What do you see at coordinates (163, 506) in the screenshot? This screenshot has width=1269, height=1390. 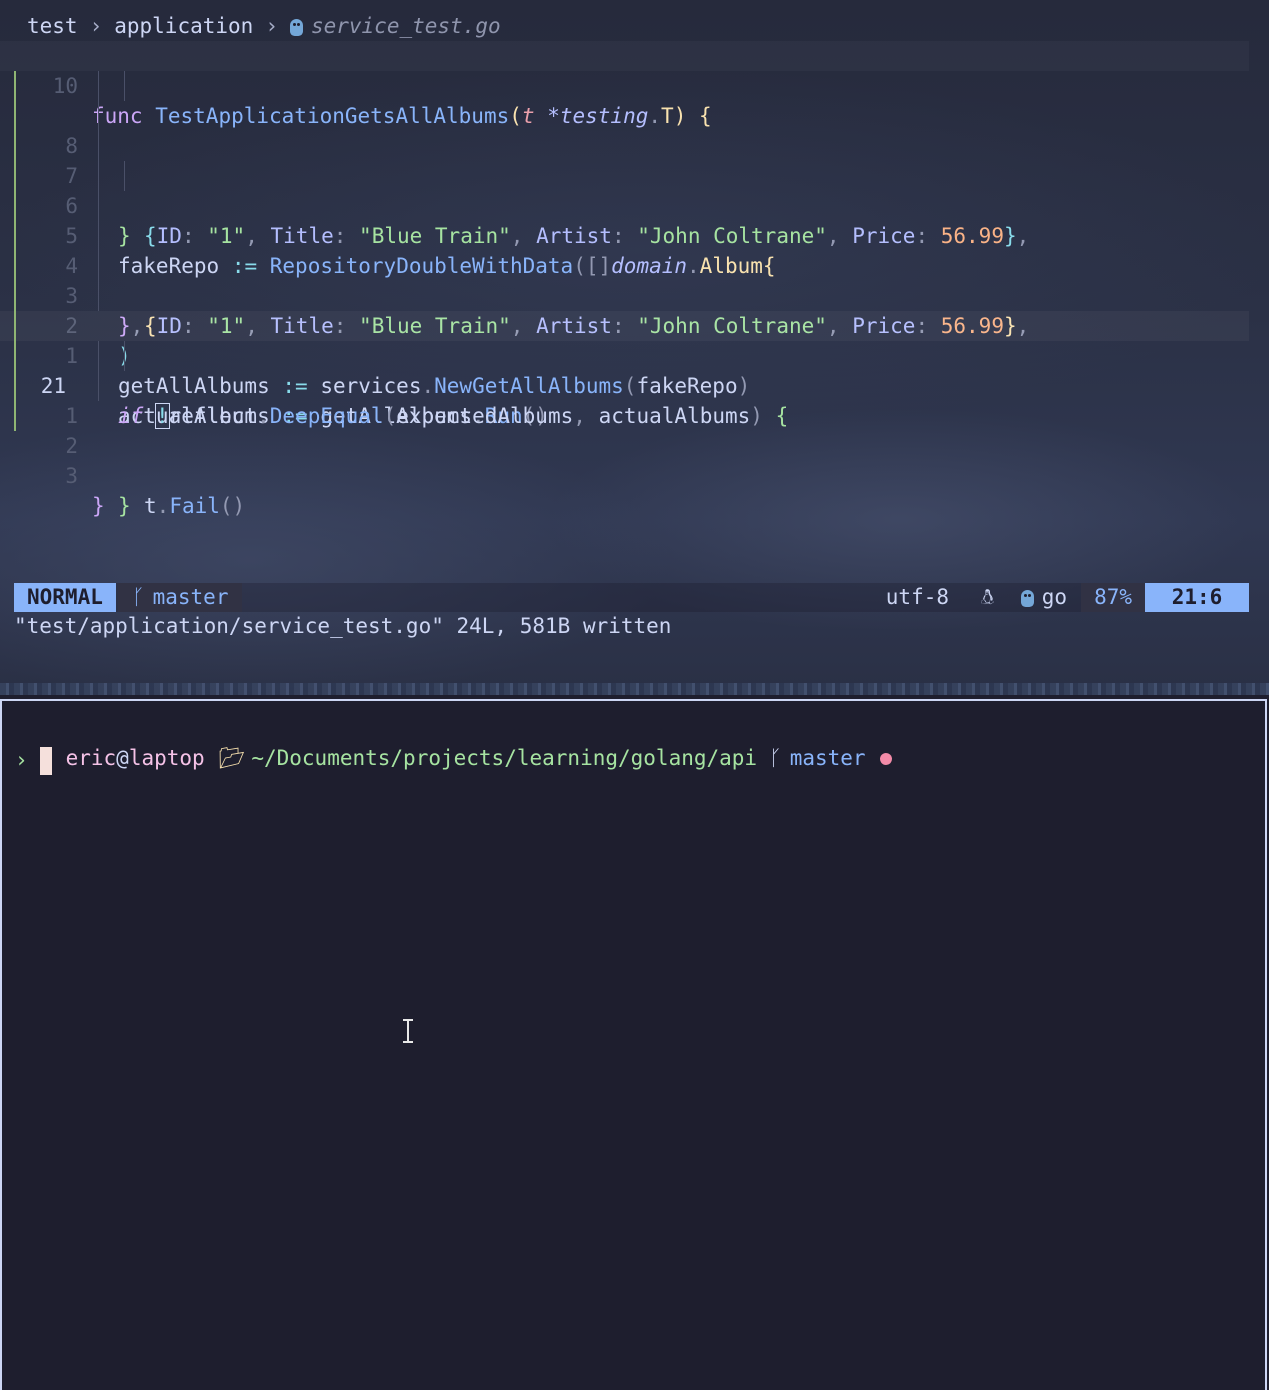 I see `token-punct: .` at bounding box center [163, 506].